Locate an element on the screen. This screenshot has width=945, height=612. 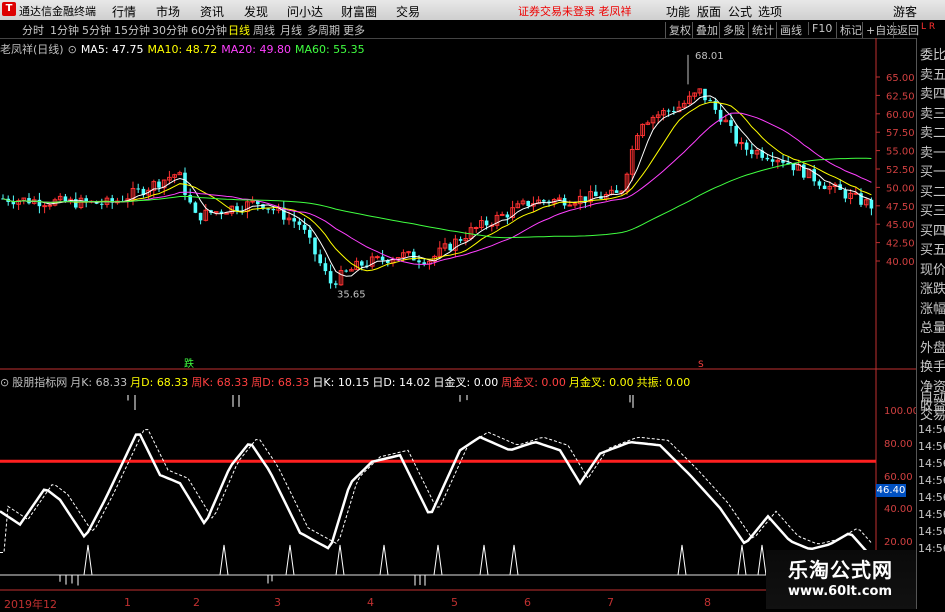
toolbar-button-1: 叠加 is located at coordinates (705, 30).